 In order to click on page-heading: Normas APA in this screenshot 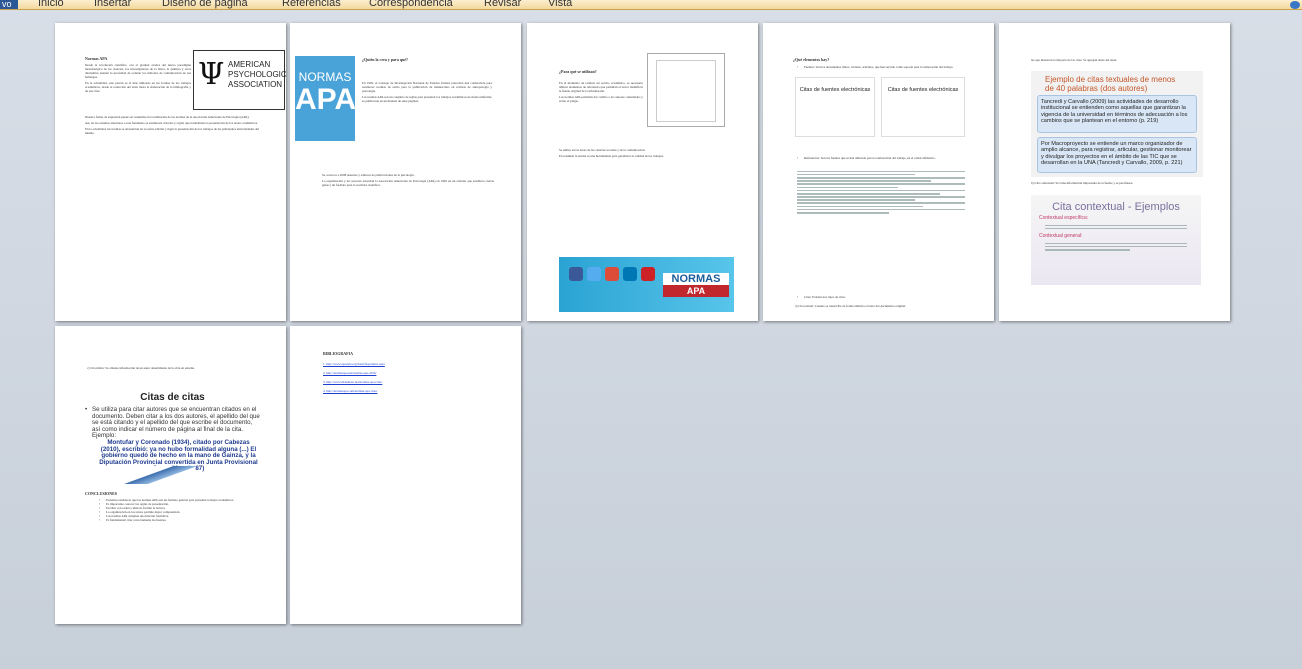, I will do `click(96, 58)`.